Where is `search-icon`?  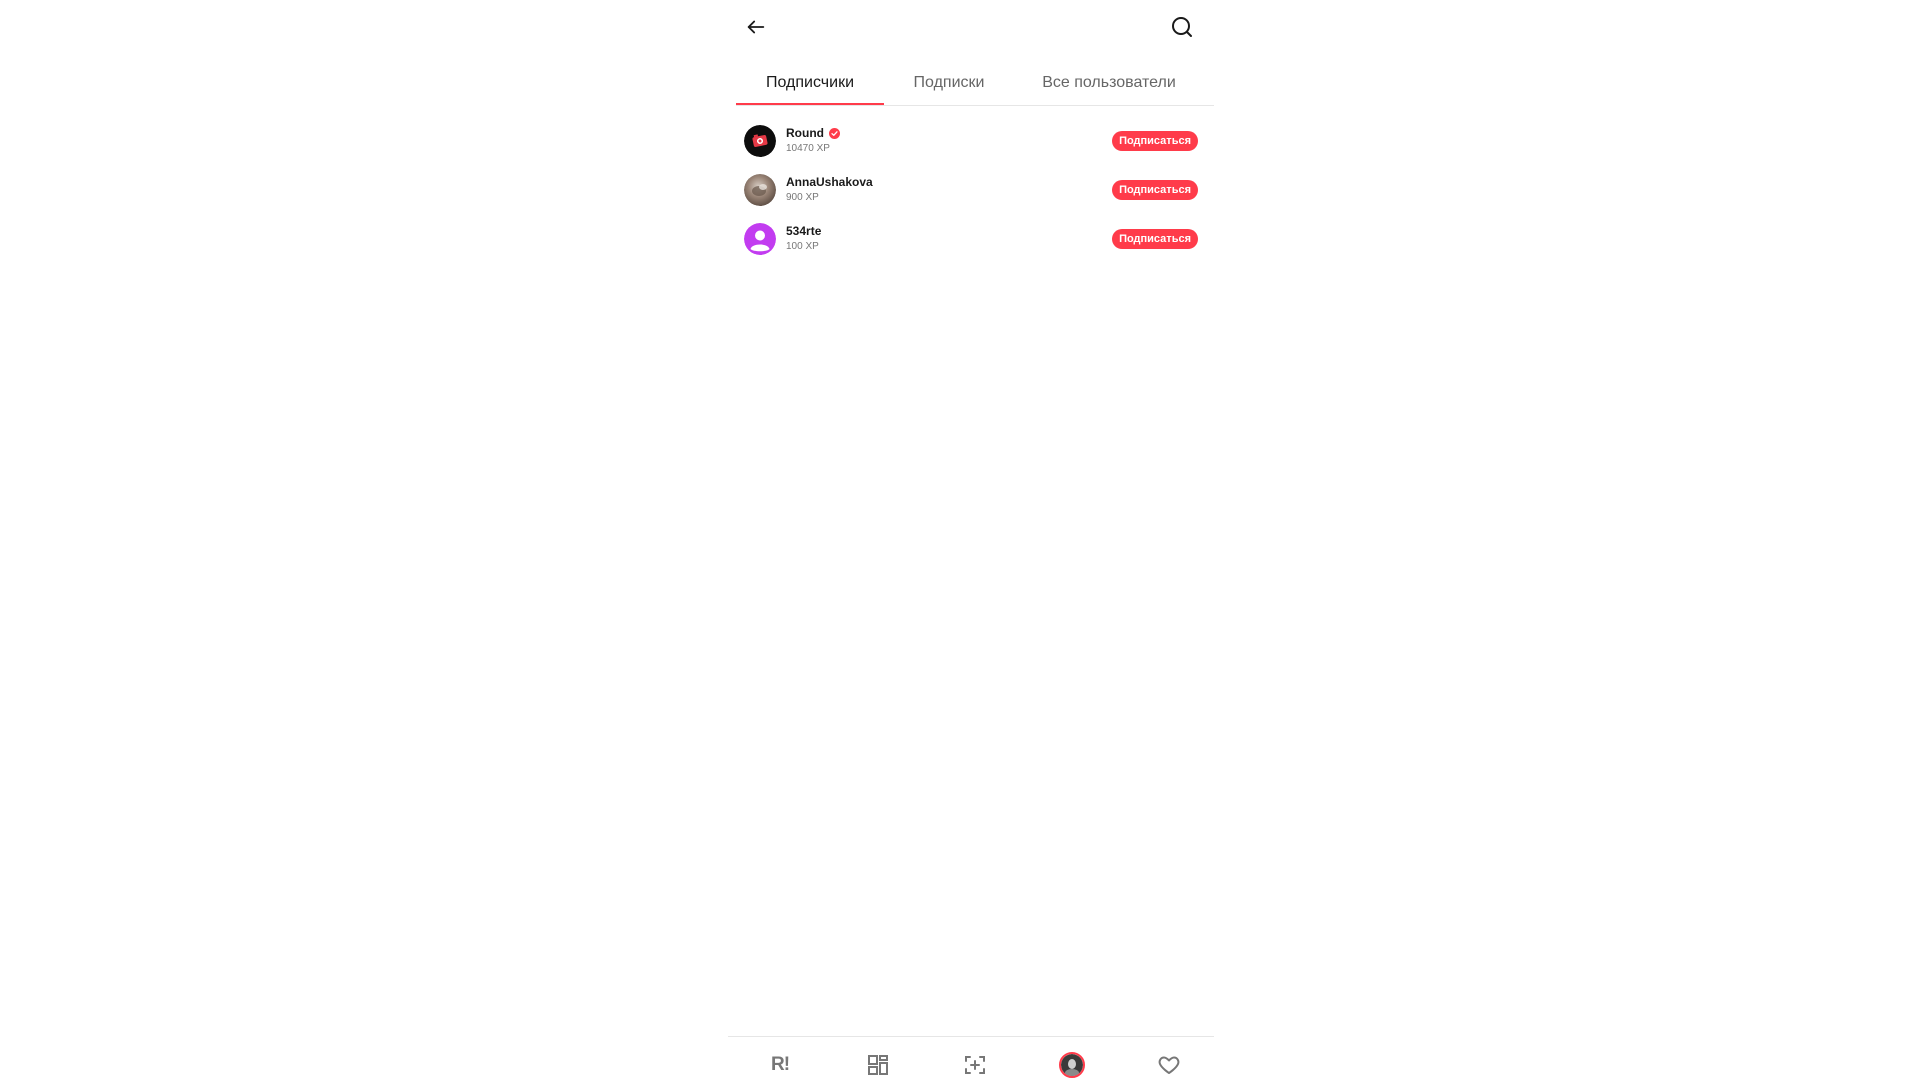
search-icon is located at coordinates (1182, 27).